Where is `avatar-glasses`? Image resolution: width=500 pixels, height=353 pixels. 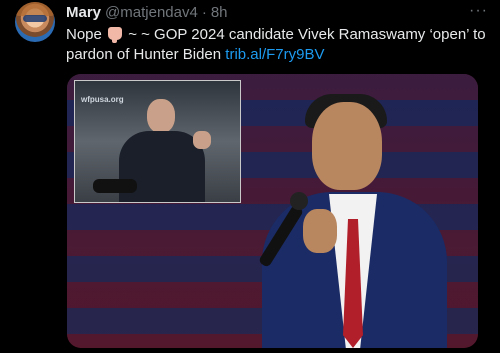
avatar-glasses is located at coordinates (35, 18).